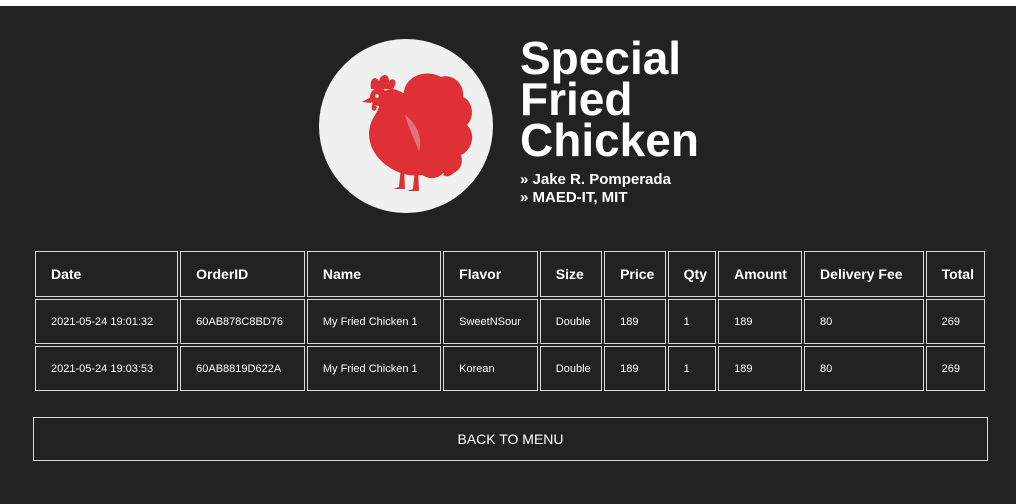 This screenshot has width=1019, height=504. I want to click on column-header-amount: Amount, so click(760, 274).